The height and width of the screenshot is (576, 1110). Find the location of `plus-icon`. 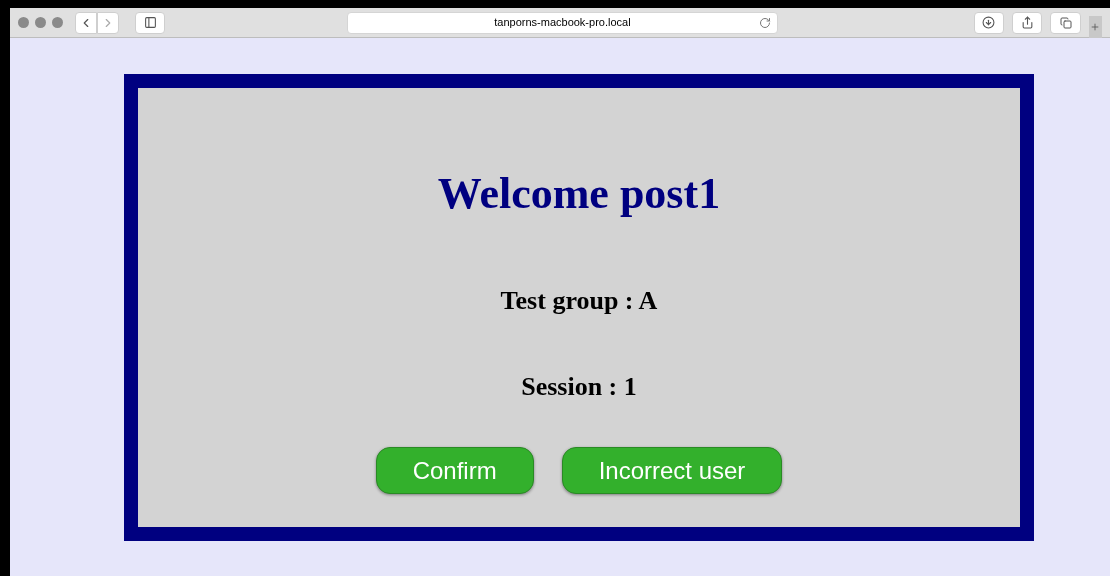

plus-icon is located at coordinates (1095, 26).